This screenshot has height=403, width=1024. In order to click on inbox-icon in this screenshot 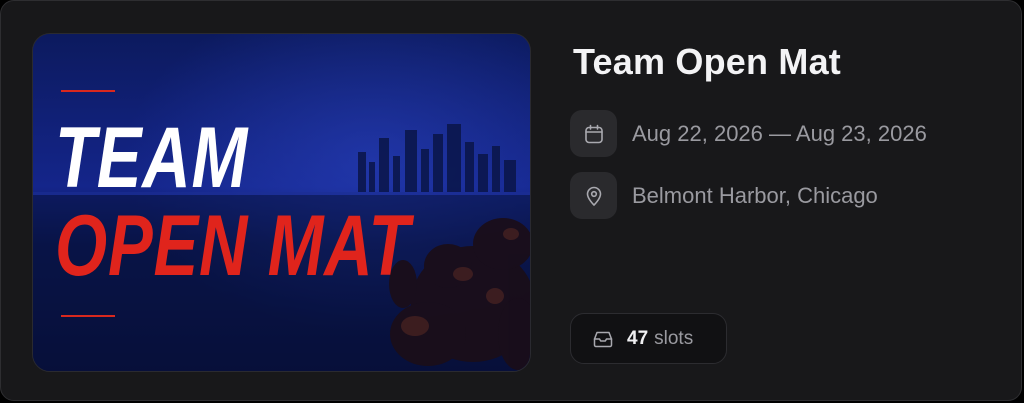, I will do `click(603, 339)`.